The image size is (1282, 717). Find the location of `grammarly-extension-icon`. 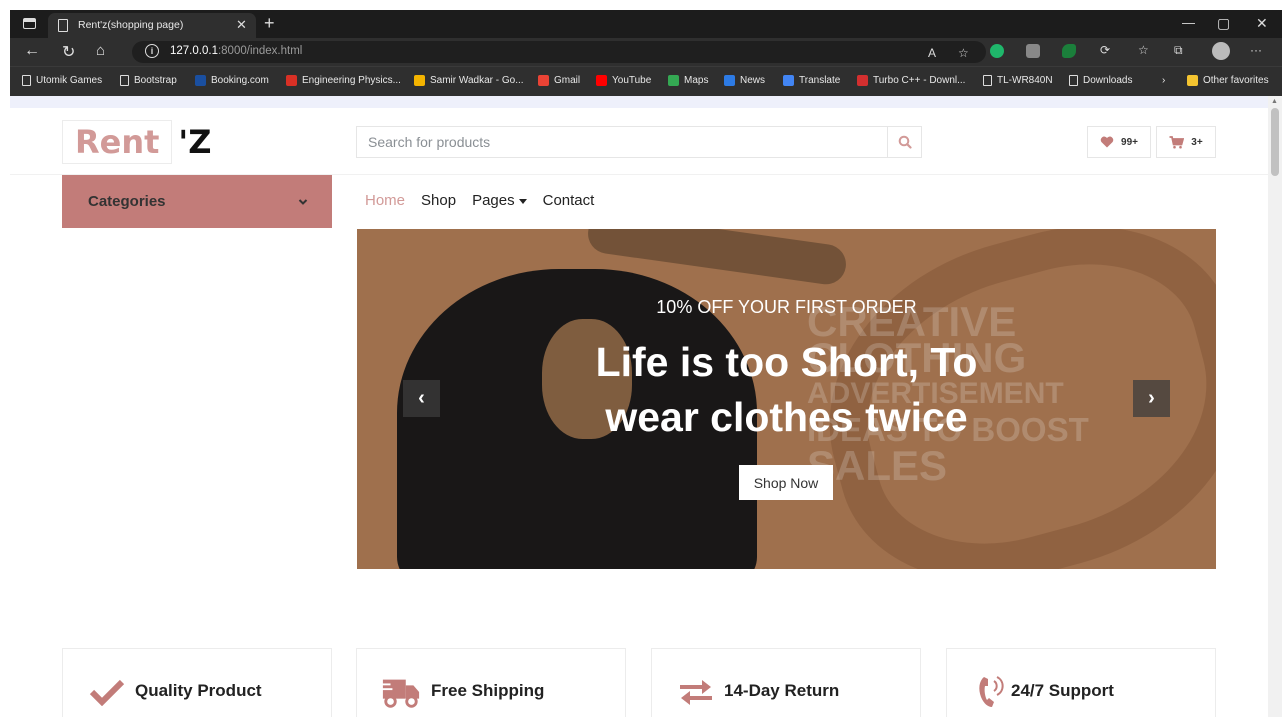

grammarly-extension-icon is located at coordinates (997, 51).